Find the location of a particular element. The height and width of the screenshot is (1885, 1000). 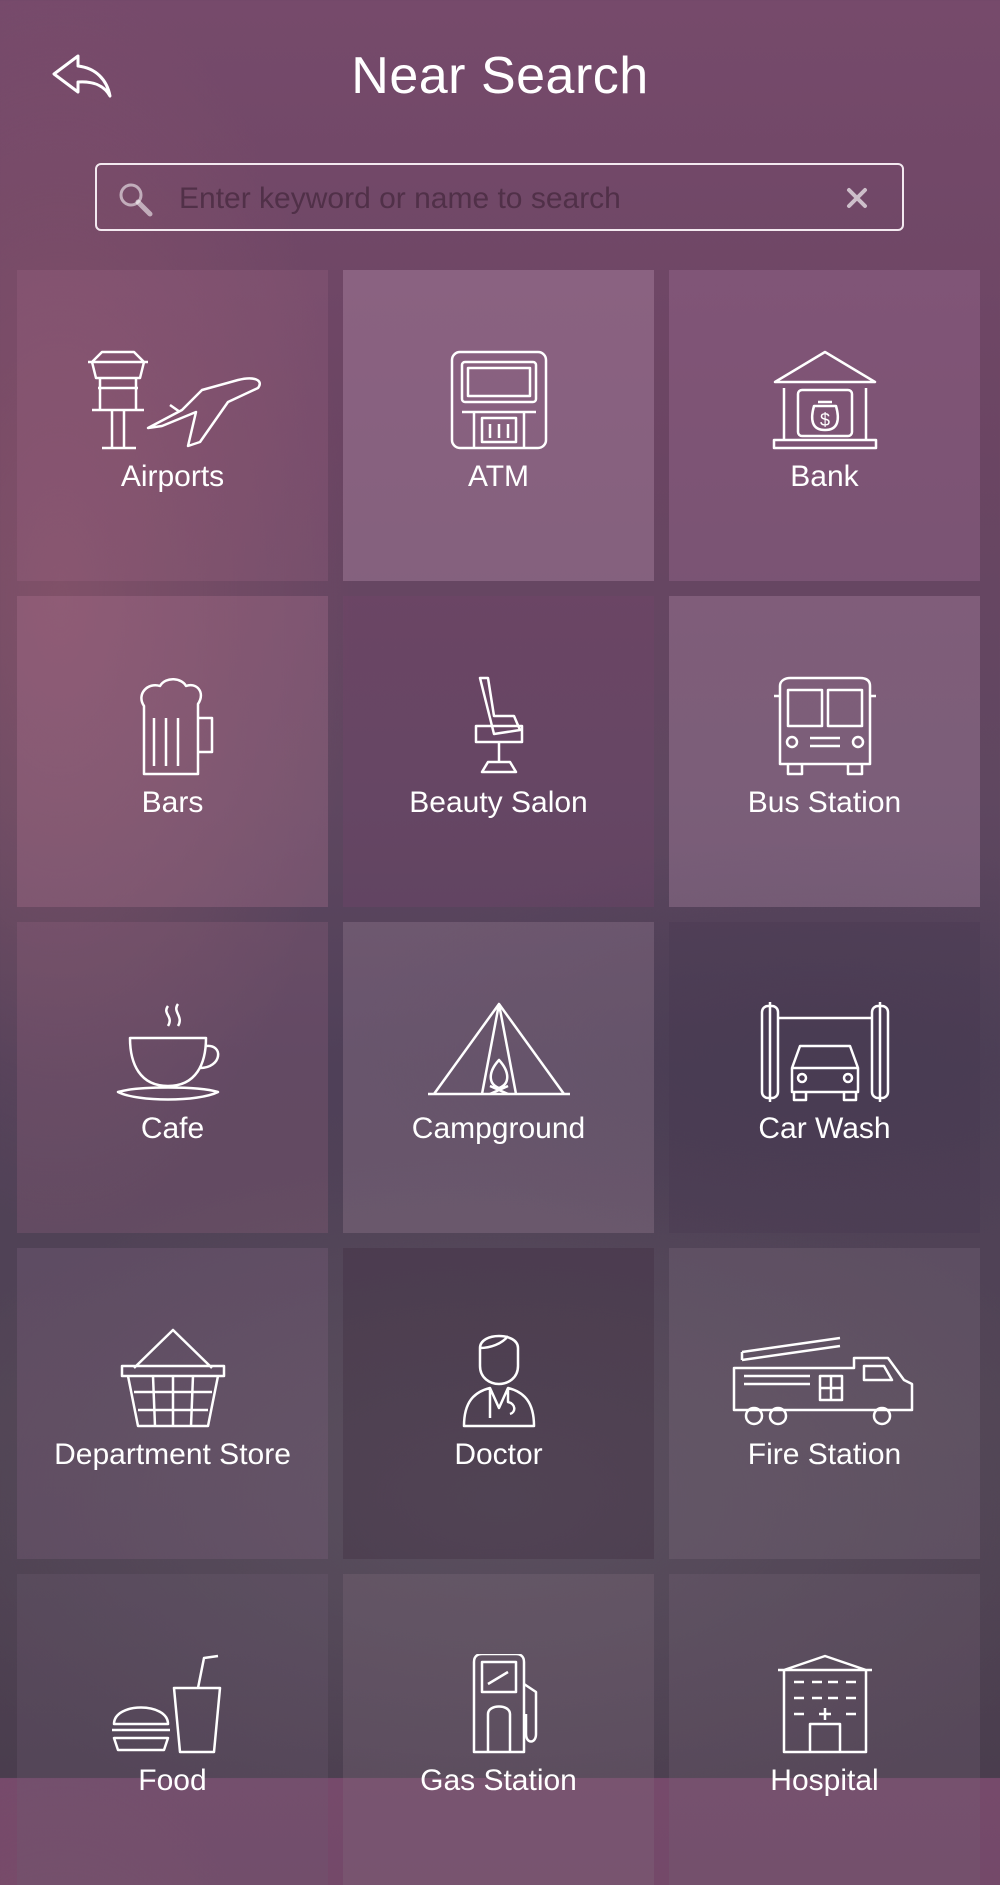

beer-mug-icon is located at coordinates (176, 727).